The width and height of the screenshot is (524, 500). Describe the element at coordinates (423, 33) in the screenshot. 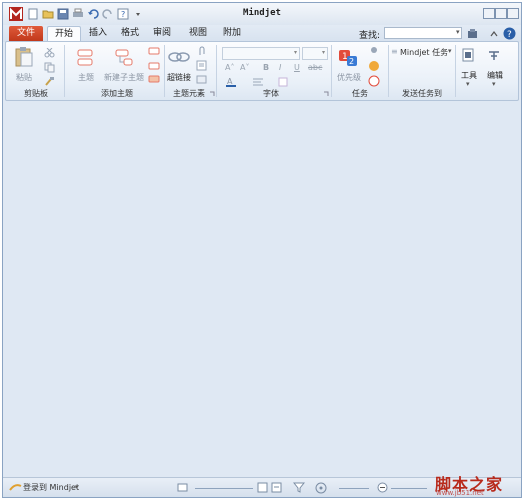

I see `find-input` at that location.